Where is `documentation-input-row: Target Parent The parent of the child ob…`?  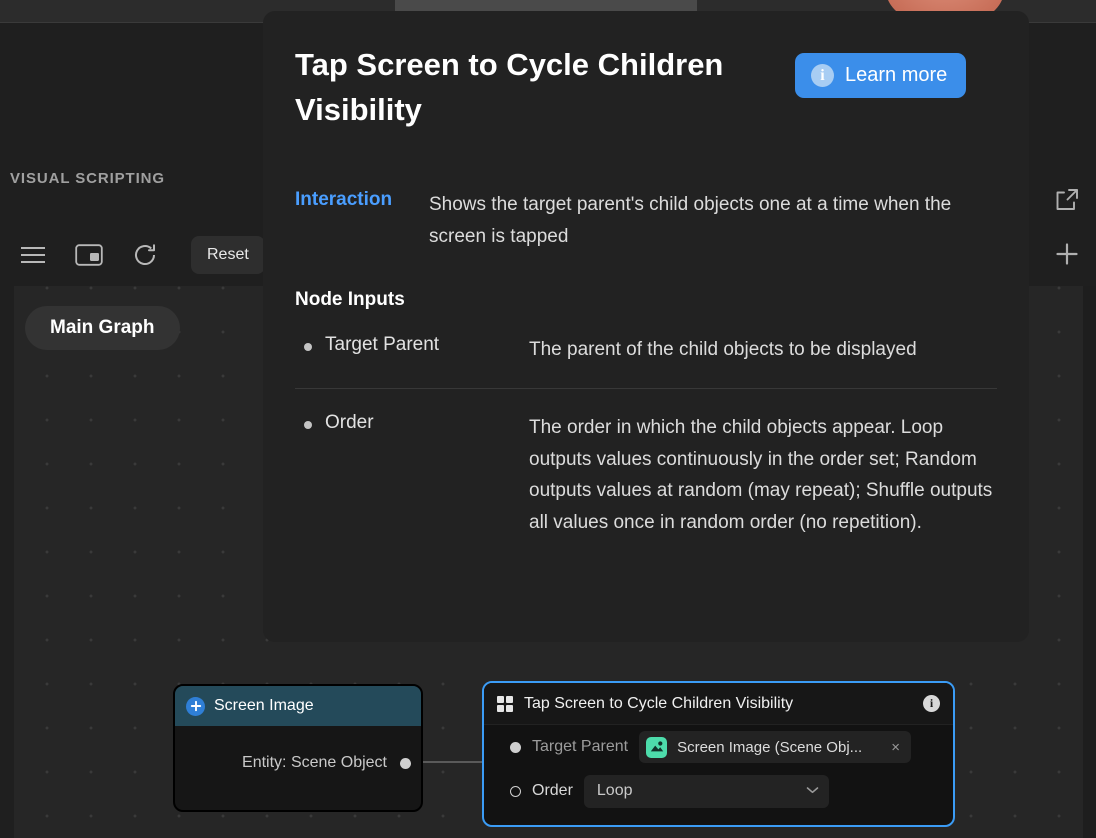 documentation-input-row: Target Parent The parent of the child ob… is located at coordinates (646, 349).